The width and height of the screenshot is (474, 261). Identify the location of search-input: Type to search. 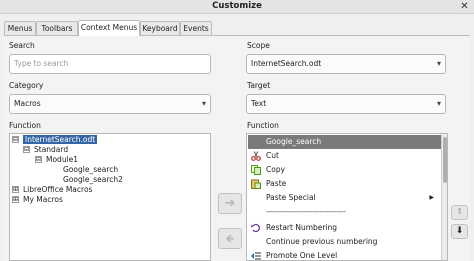
(110, 64).